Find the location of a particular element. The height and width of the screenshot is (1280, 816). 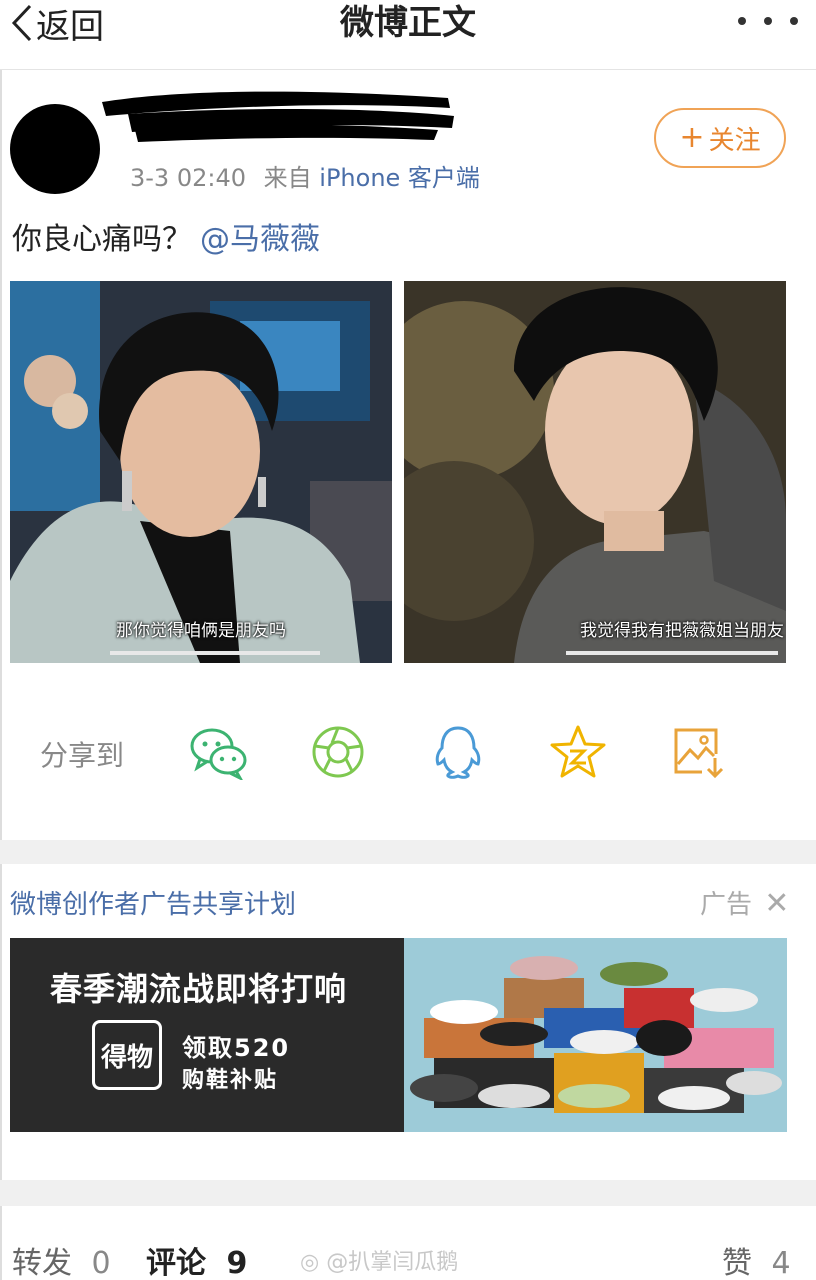

ad-headline: 春季潮流战即将打响 is located at coordinates (199, 989).